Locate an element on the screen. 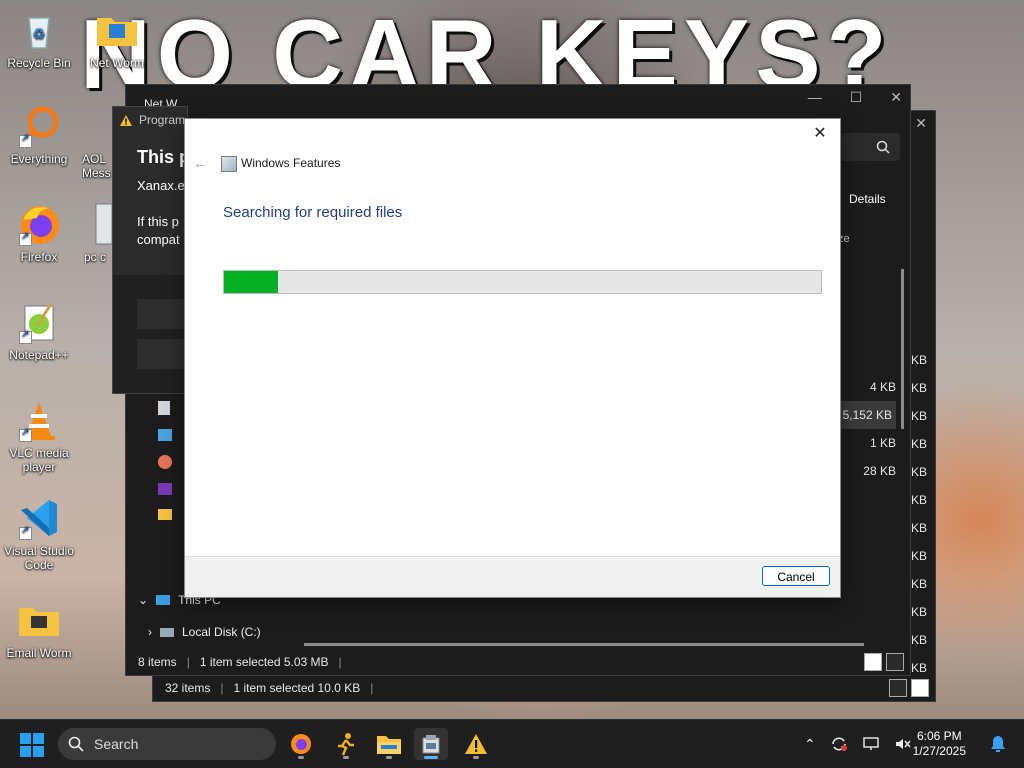  horizontal-scrollbar is located at coordinates (584, 644).